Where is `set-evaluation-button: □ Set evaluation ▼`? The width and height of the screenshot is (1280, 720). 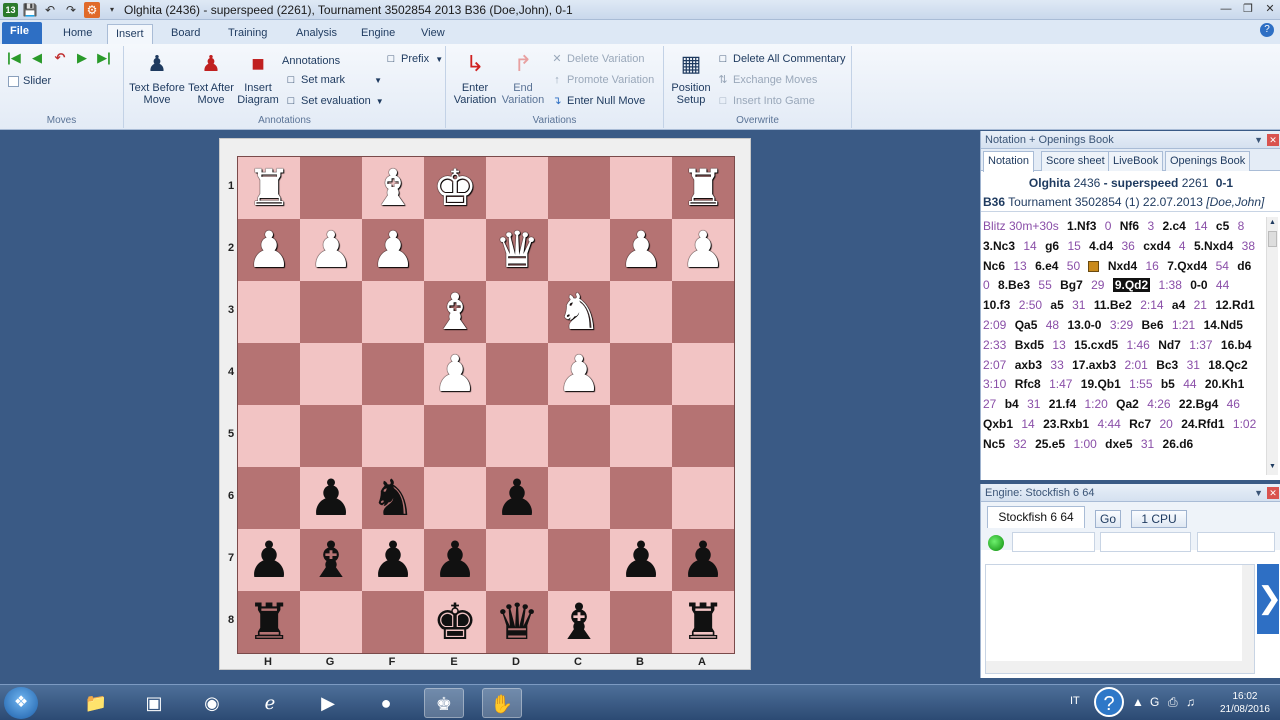
set-evaluation-button: □ Set evaluation ▼ is located at coordinates (334, 101).